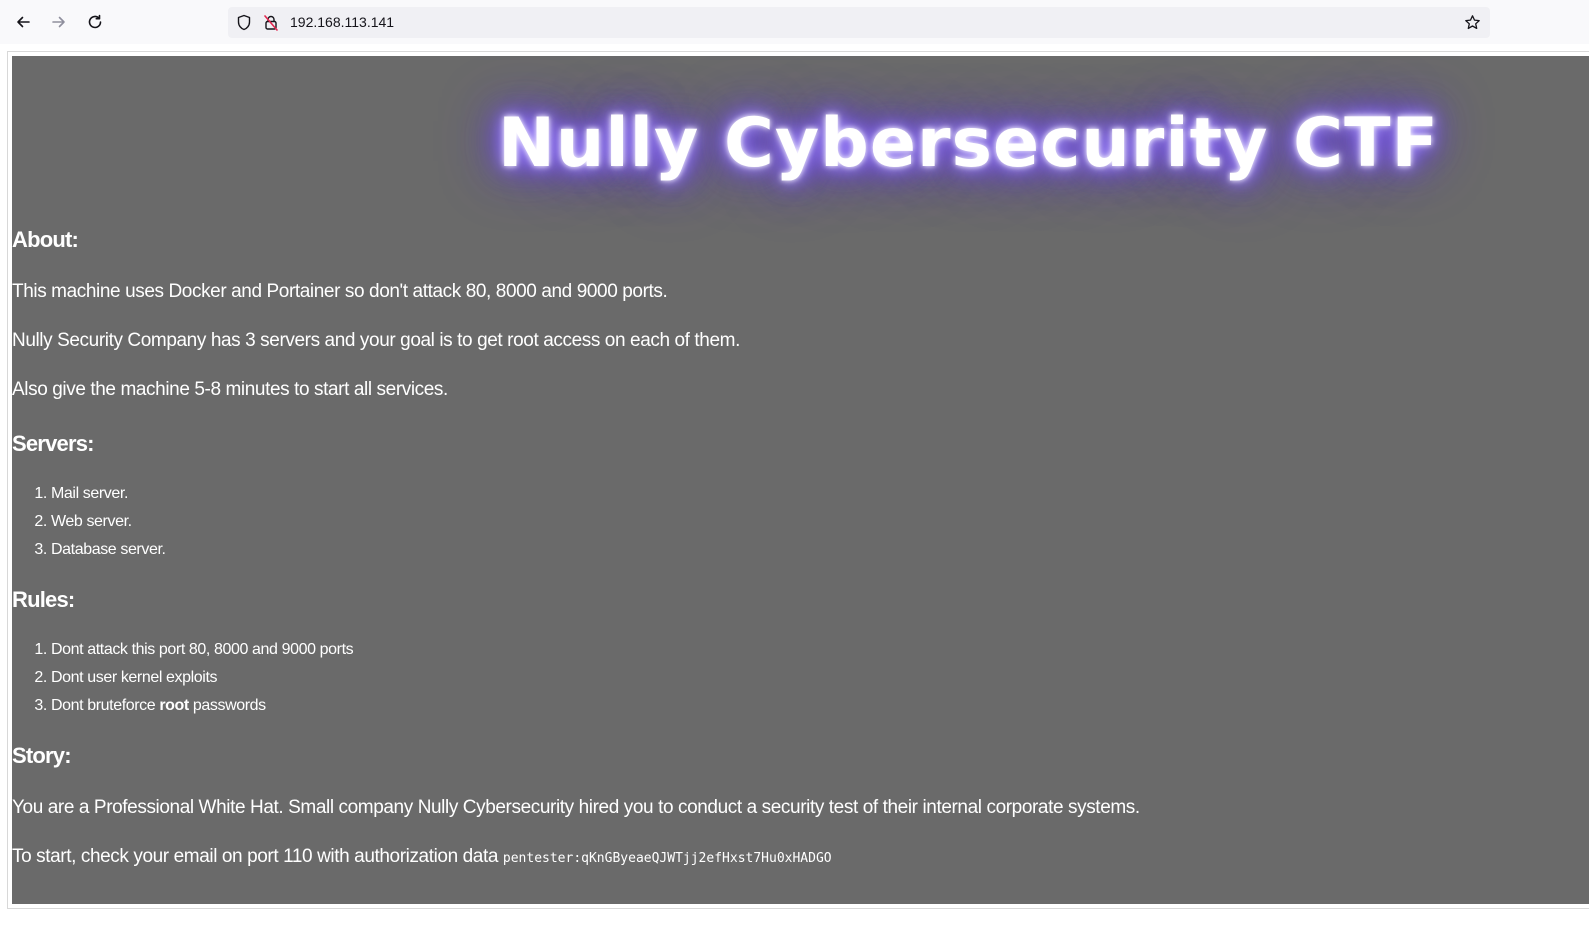  What do you see at coordinates (174, 705) in the screenshot?
I see `rule-3-bold: root` at bounding box center [174, 705].